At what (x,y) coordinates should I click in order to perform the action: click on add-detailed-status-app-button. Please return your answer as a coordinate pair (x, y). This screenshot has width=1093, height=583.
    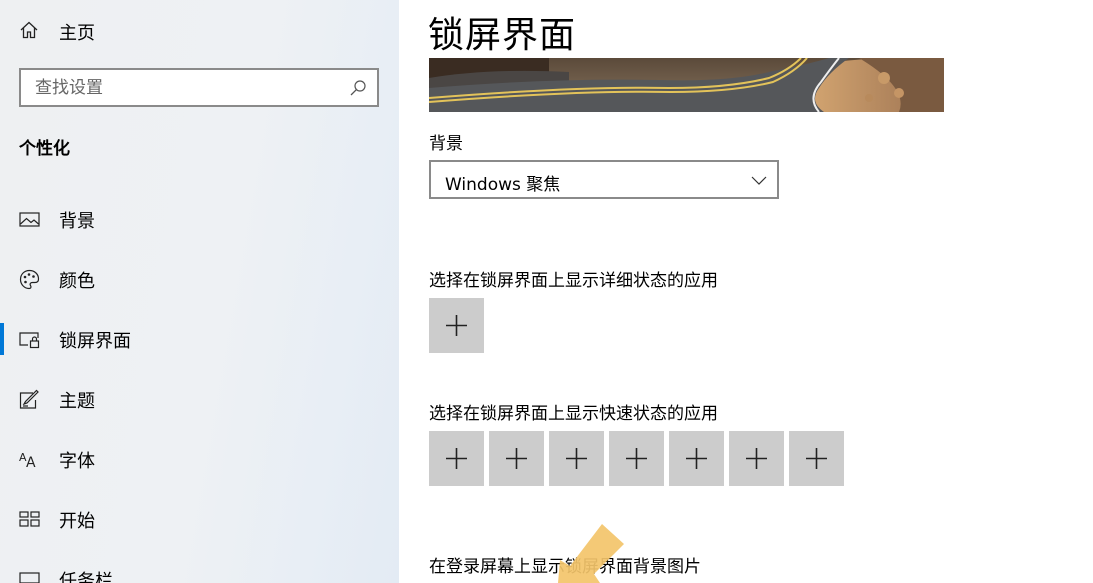
    Looking at the image, I should click on (456, 325).